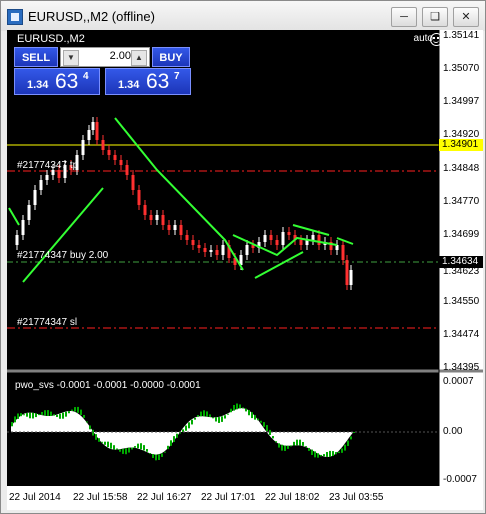 The width and height of the screenshot is (486, 514). I want to click on indicator-tick-label: 0.0007, so click(458, 381).